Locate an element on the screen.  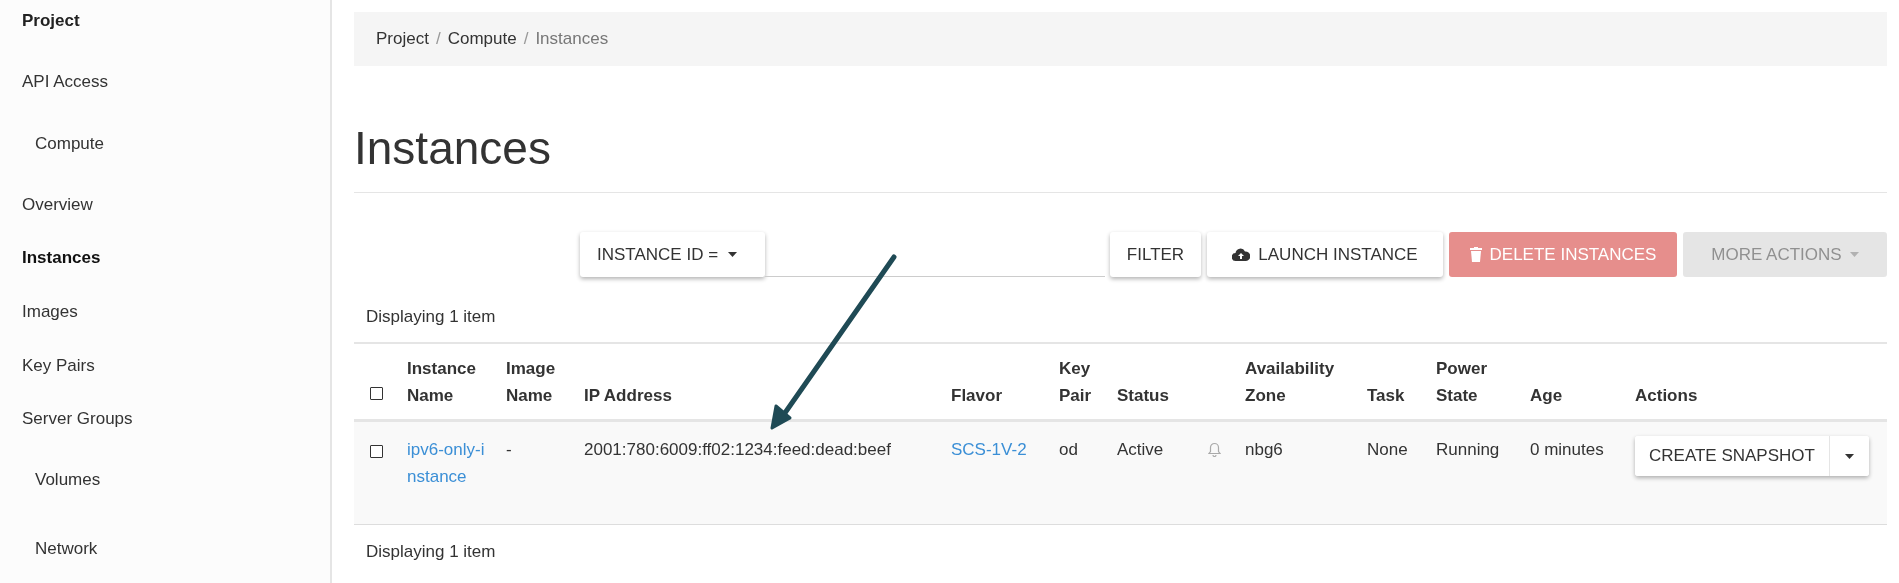
toolbar-button: FILTER is located at coordinates (1155, 254).